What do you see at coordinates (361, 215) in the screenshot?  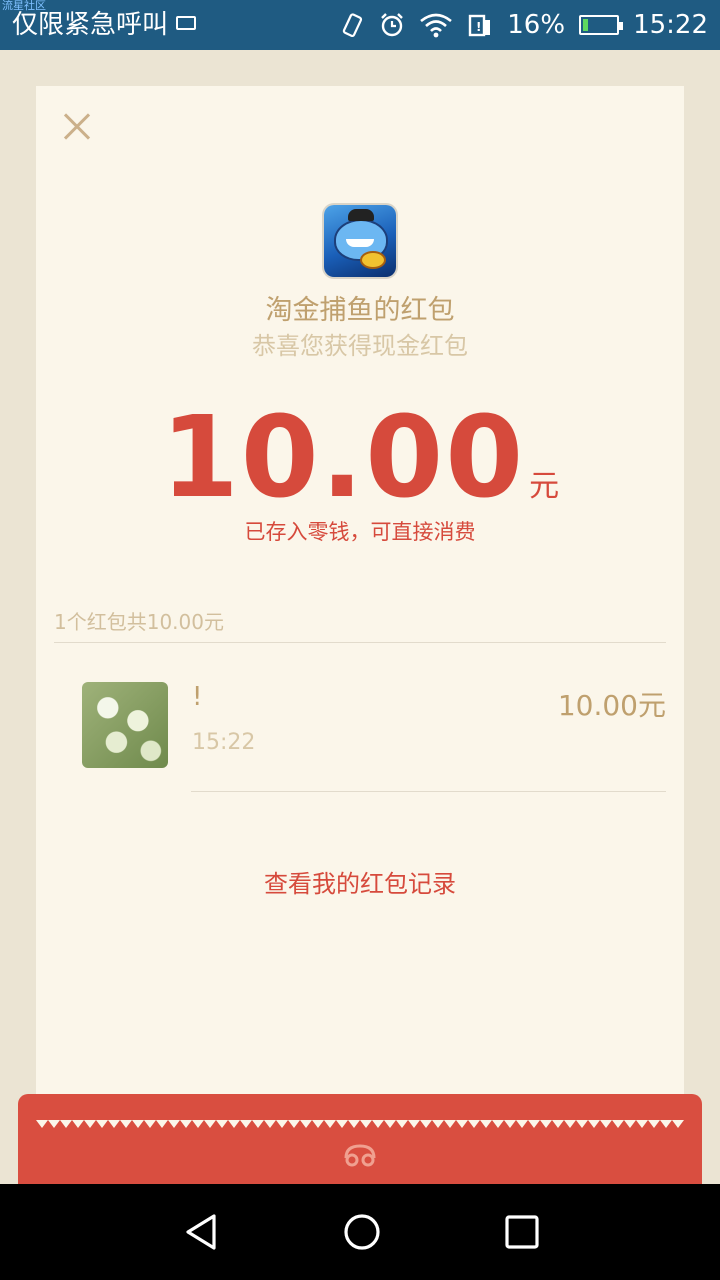 I see `pirate-hat` at bounding box center [361, 215].